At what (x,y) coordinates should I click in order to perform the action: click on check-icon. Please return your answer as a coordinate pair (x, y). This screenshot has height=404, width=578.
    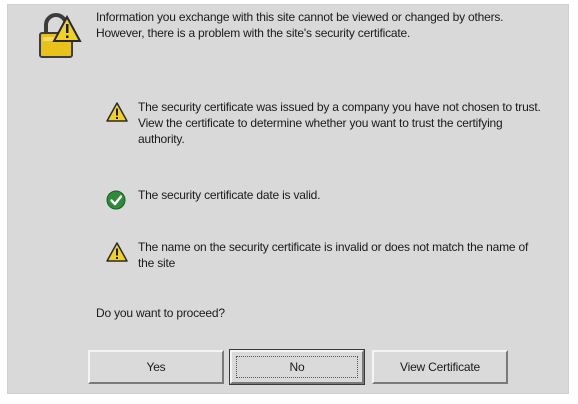
    Looking at the image, I should click on (116, 200).